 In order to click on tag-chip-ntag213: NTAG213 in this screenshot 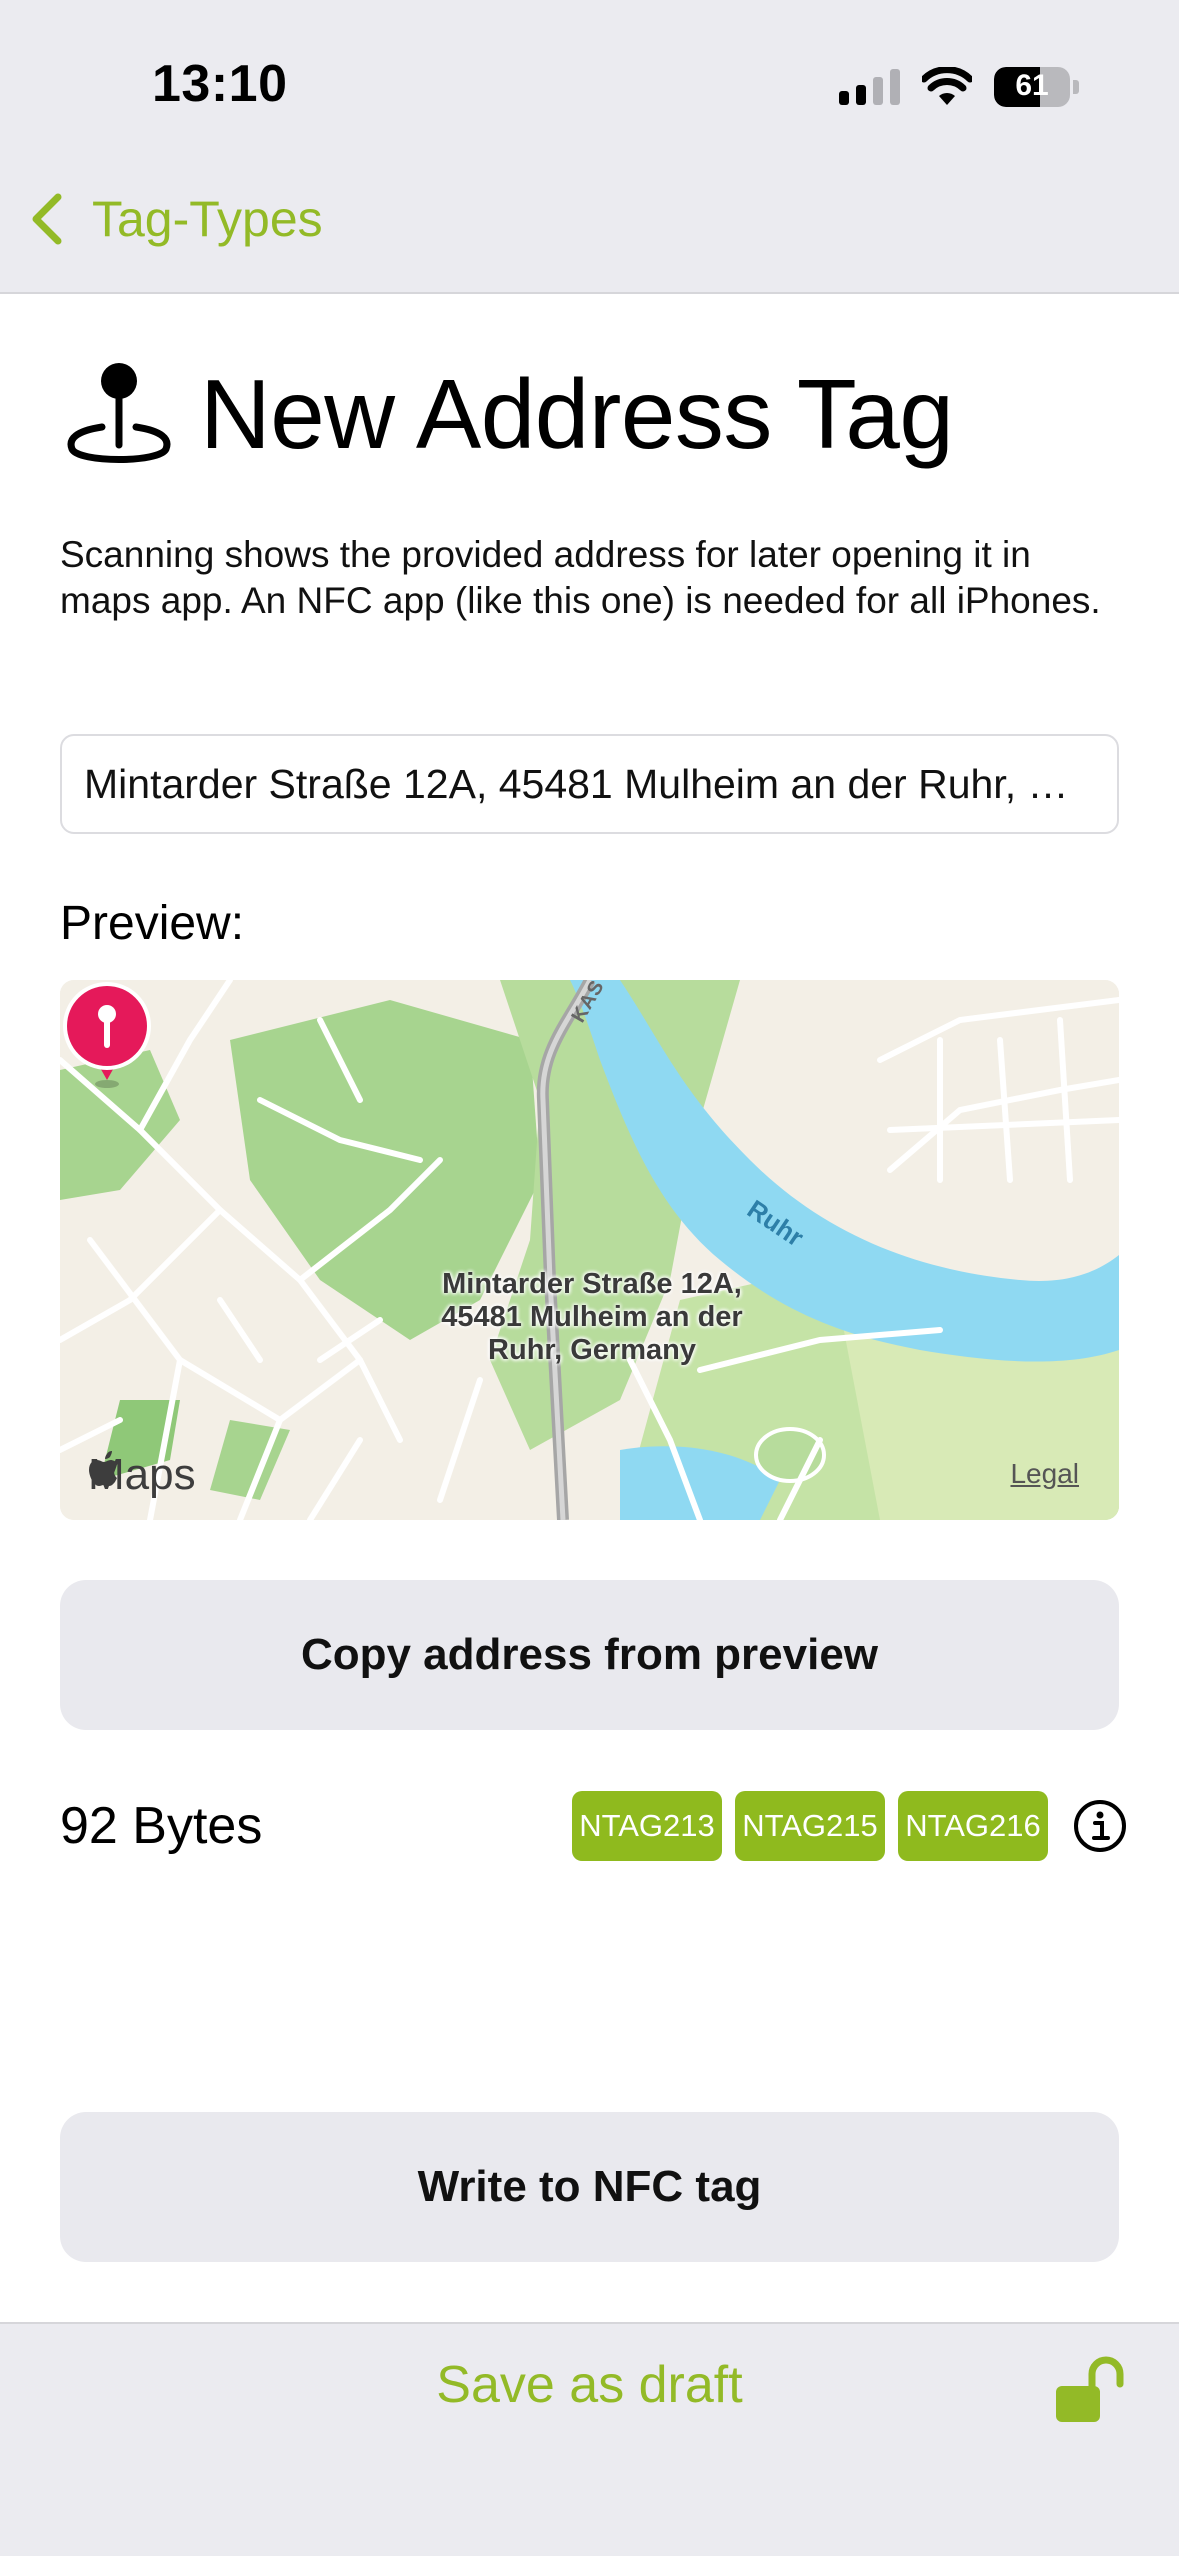, I will do `click(647, 1826)`.